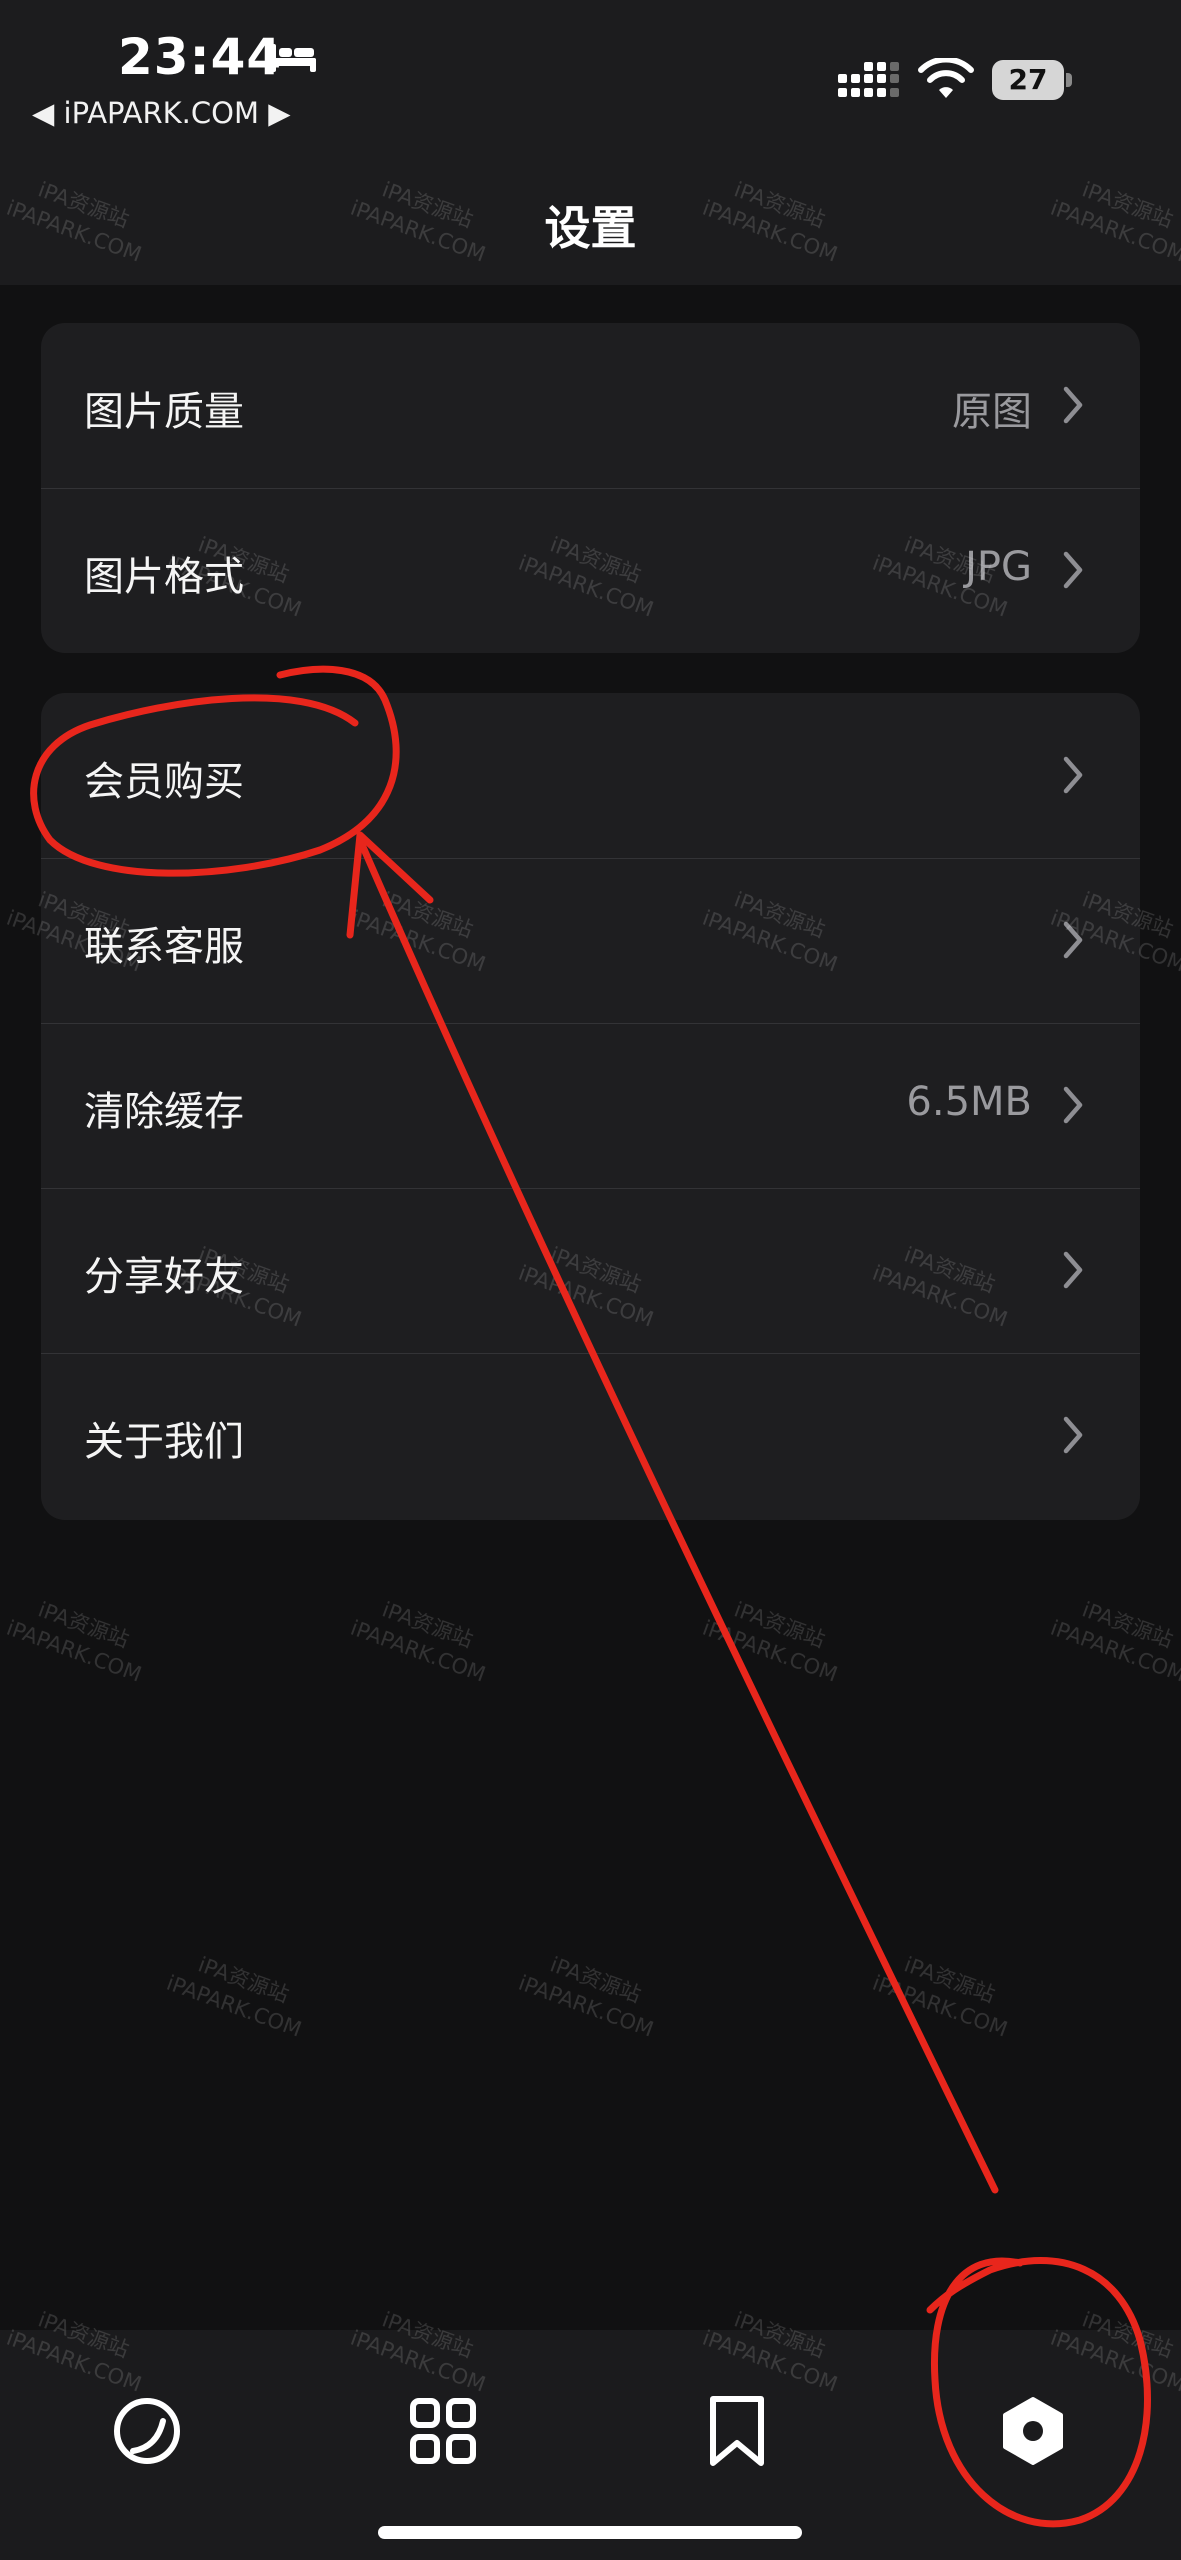  I want to click on battery-tip, so click(1069, 80).